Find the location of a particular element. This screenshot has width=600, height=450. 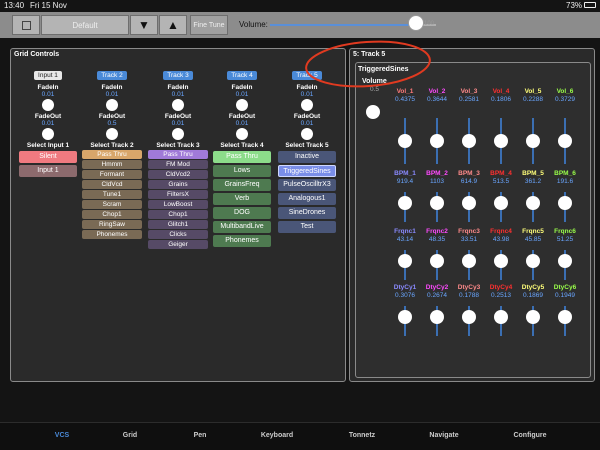

select-option: Glitch1 is located at coordinates (178, 224).